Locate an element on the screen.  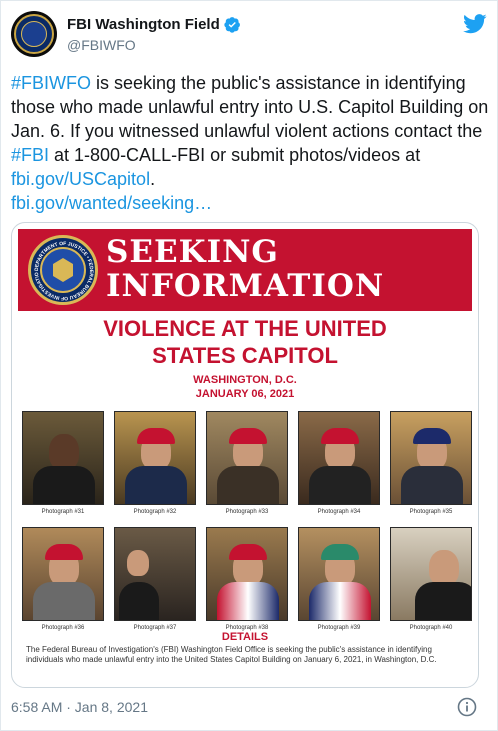
photo-card: Photograph #38 is located at coordinates (247, 579).